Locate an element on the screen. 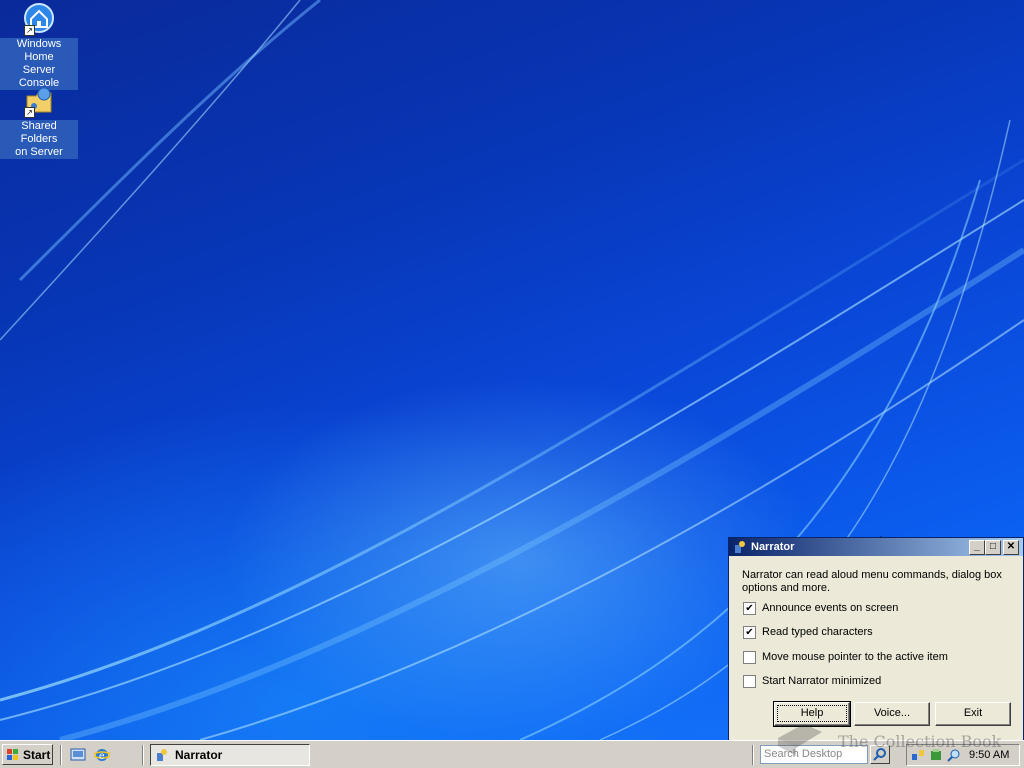 The height and width of the screenshot is (768, 1024). home-server-icon: ↗ is located at coordinates (39, 19).